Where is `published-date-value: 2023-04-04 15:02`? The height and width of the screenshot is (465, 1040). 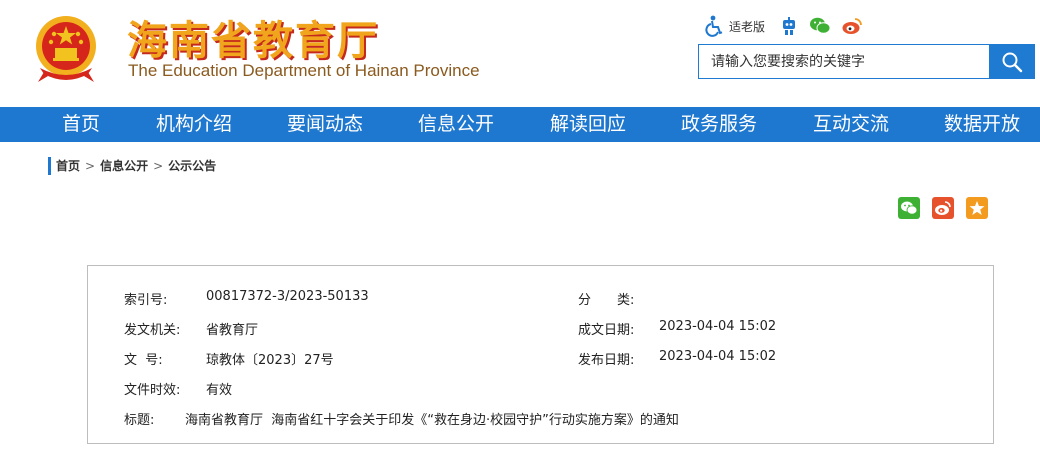
published-date-value: 2023-04-04 15:02 is located at coordinates (718, 356).